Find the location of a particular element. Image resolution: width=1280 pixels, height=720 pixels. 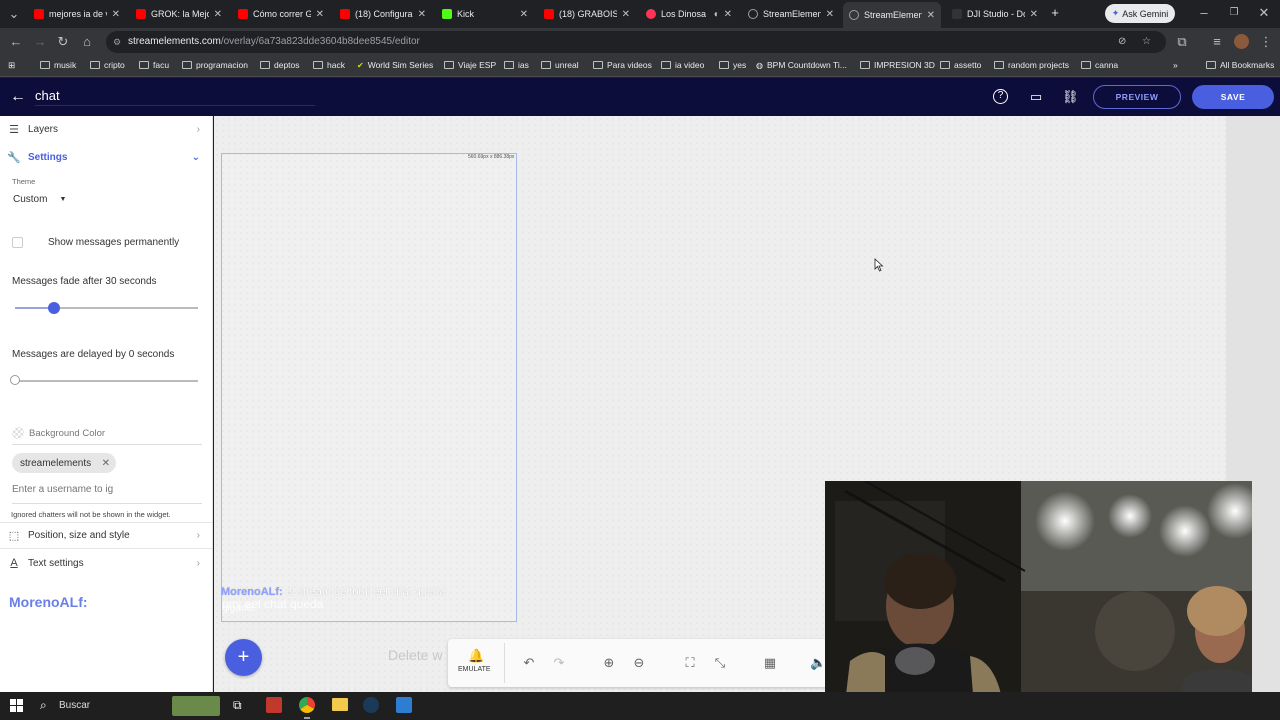

bookmark-folder: ias is located at coordinates (516, 65).